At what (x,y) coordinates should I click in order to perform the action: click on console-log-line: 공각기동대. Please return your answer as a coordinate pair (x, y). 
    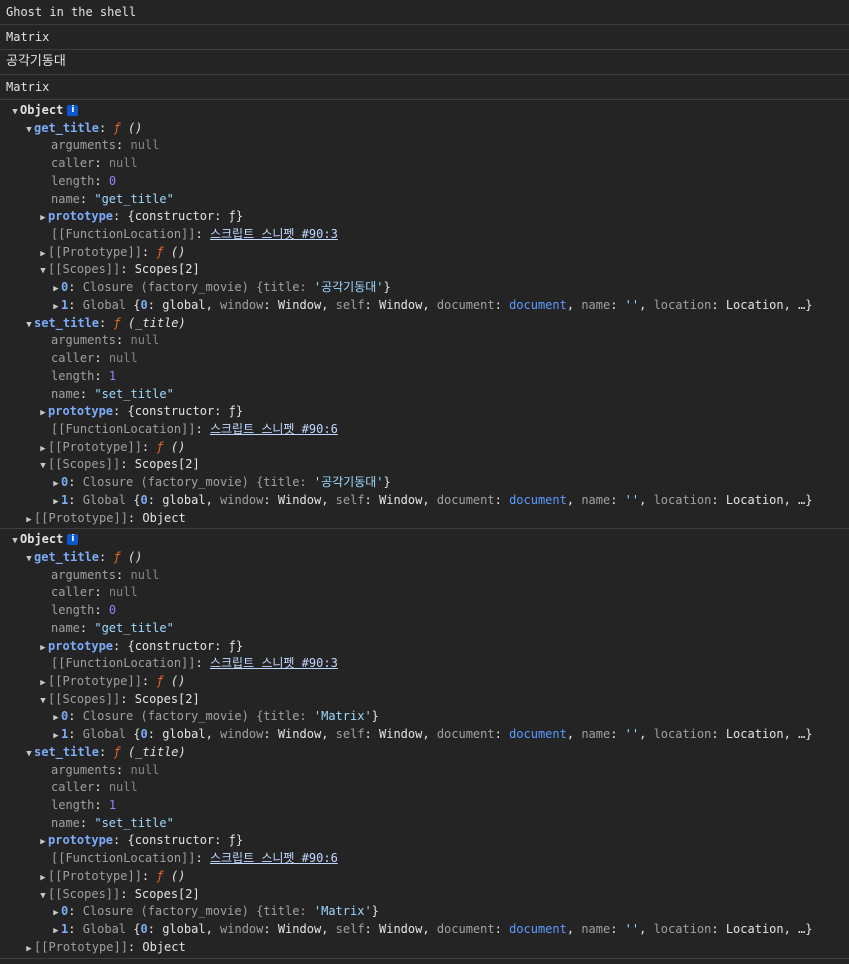
    Looking at the image, I should click on (424, 62).